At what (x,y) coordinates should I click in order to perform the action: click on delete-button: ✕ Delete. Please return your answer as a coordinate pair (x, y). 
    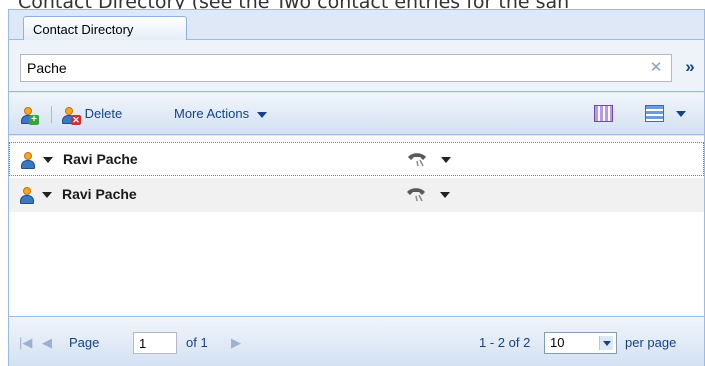
    Looking at the image, I should click on (91, 114).